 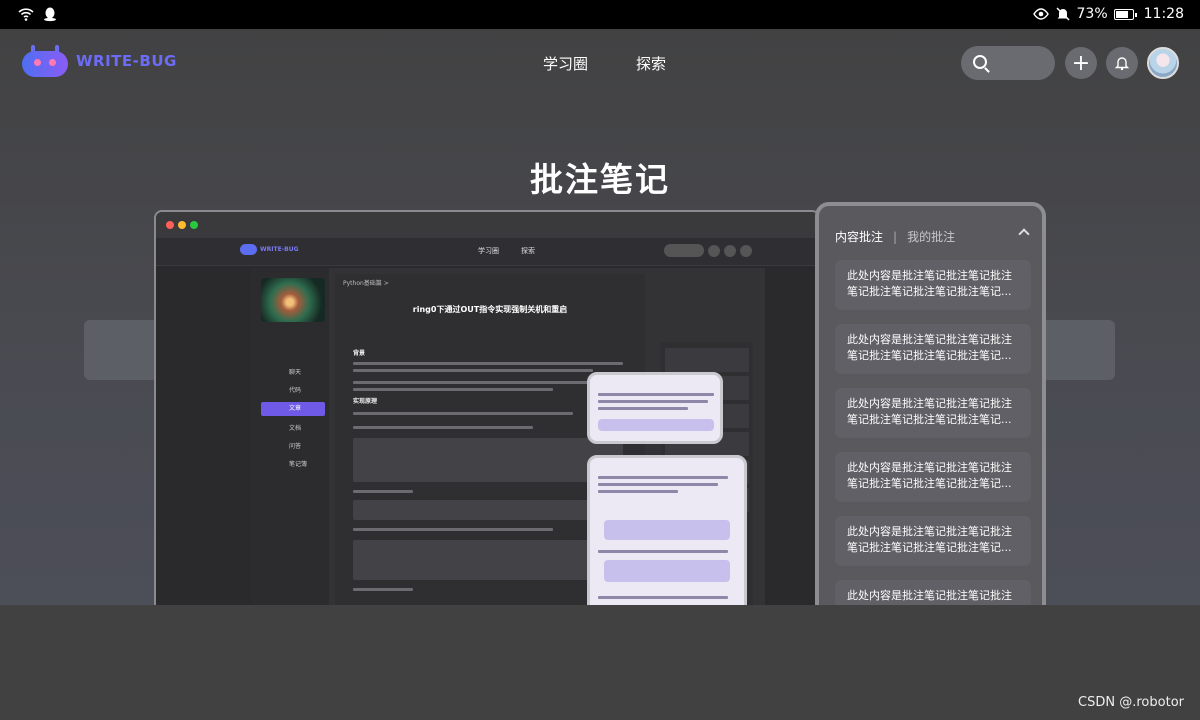 What do you see at coordinates (600, 14) in the screenshot?
I see `system-status-bar: 73% 11:28` at bounding box center [600, 14].